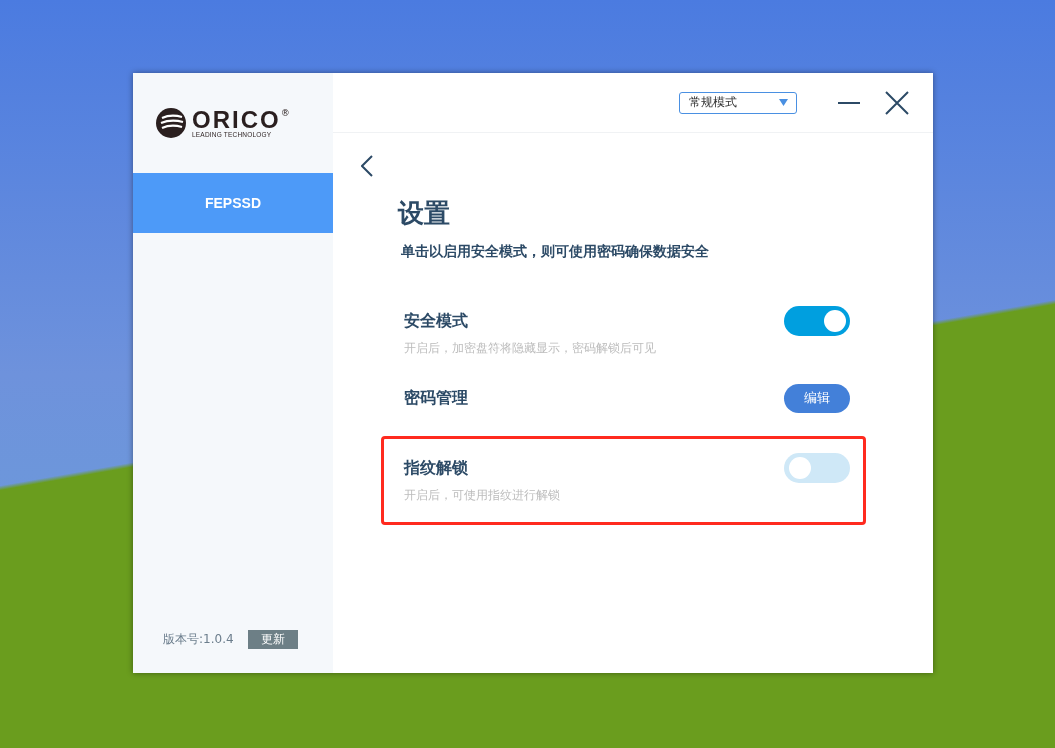 Image resolution: width=1055 pixels, height=748 pixels. Describe the element at coordinates (738, 102) in the screenshot. I see `mode-dropdown: 常规模式` at that location.